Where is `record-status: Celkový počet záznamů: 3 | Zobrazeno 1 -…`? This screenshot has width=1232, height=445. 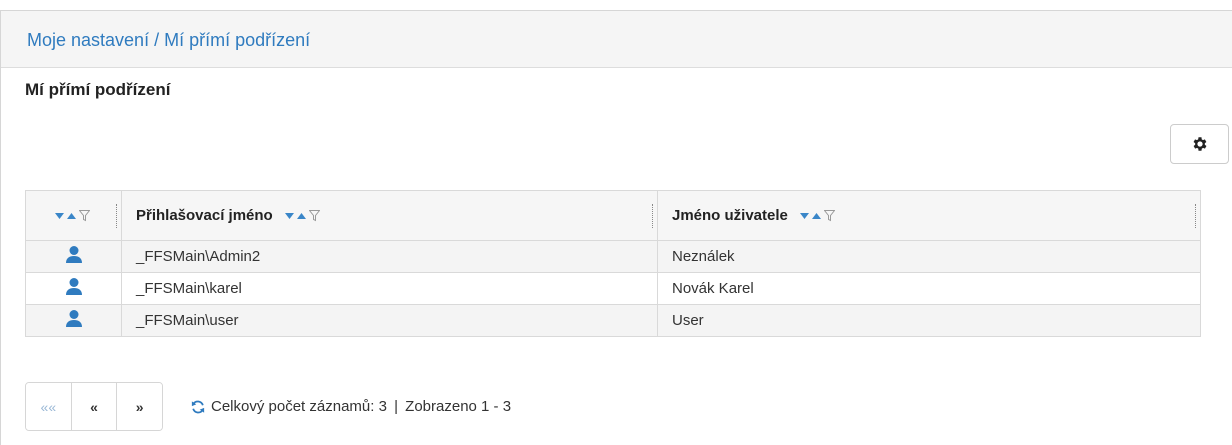
record-status: Celkový počet záznamů: 3 | Zobrazeno 1 -… is located at coordinates (351, 406).